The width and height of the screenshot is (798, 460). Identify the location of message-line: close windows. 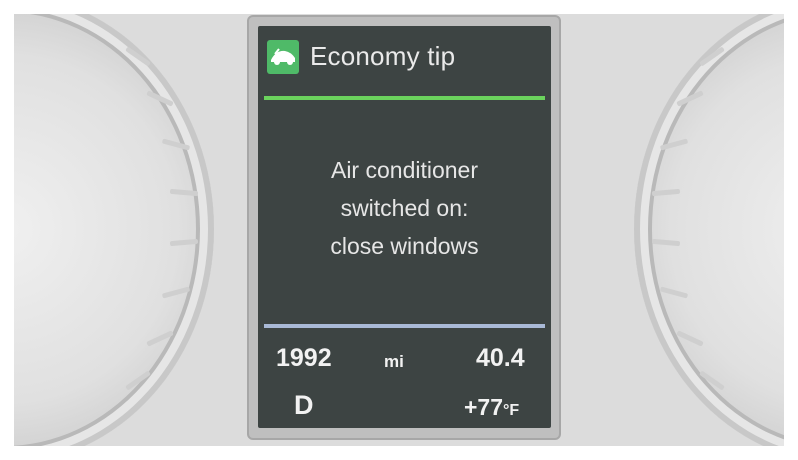
(404, 246).